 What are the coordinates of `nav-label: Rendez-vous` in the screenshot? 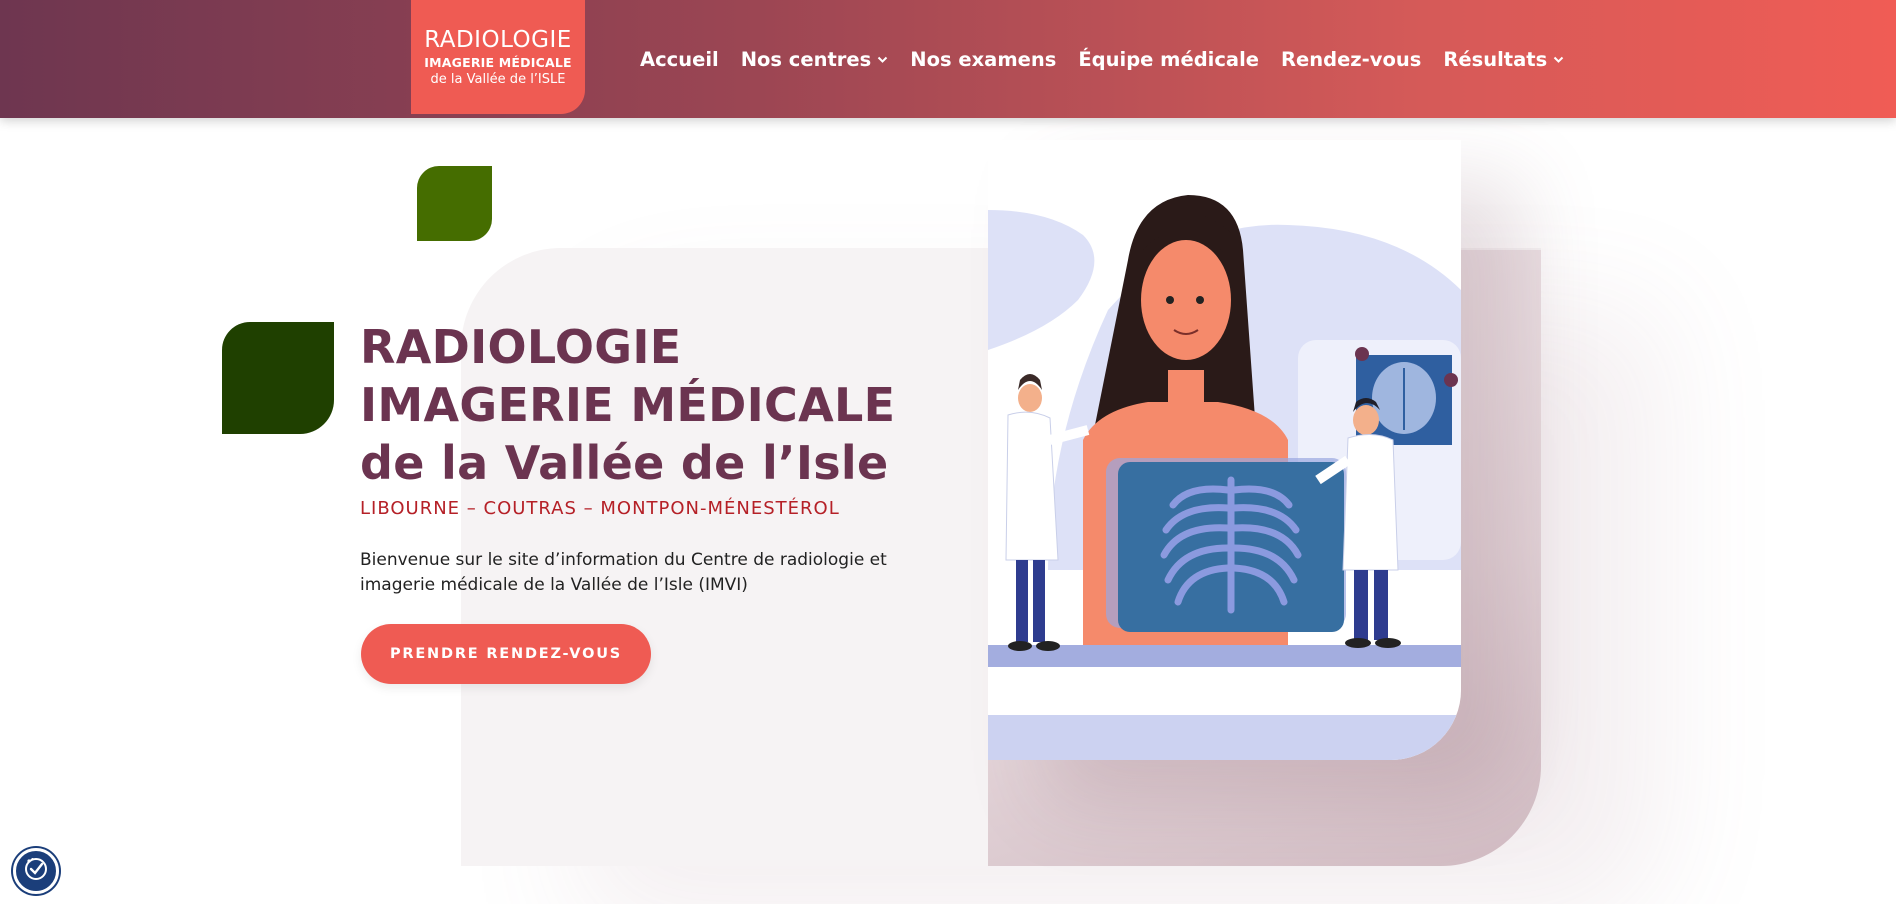 It's located at (1351, 59).